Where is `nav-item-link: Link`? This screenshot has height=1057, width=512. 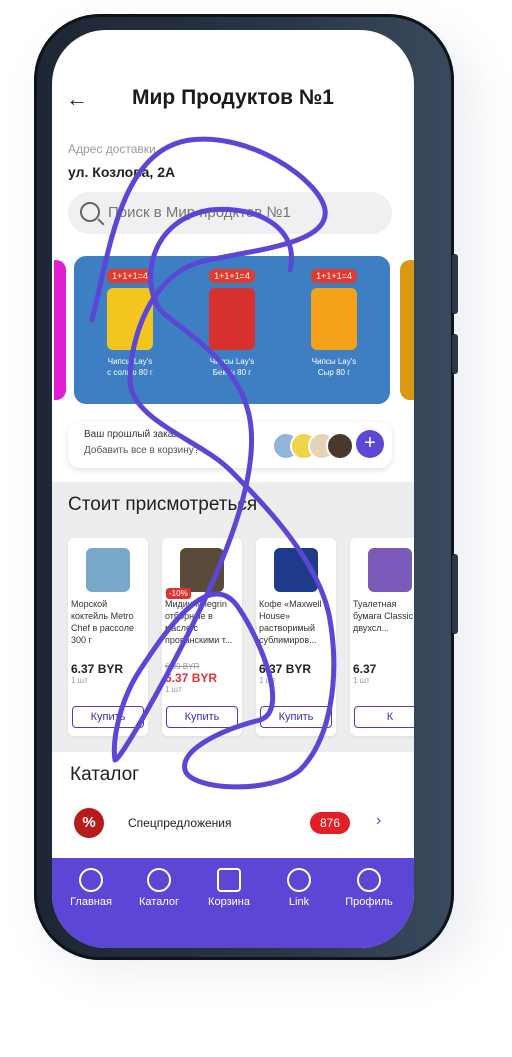 nav-item-link: Link is located at coordinates (299, 888).